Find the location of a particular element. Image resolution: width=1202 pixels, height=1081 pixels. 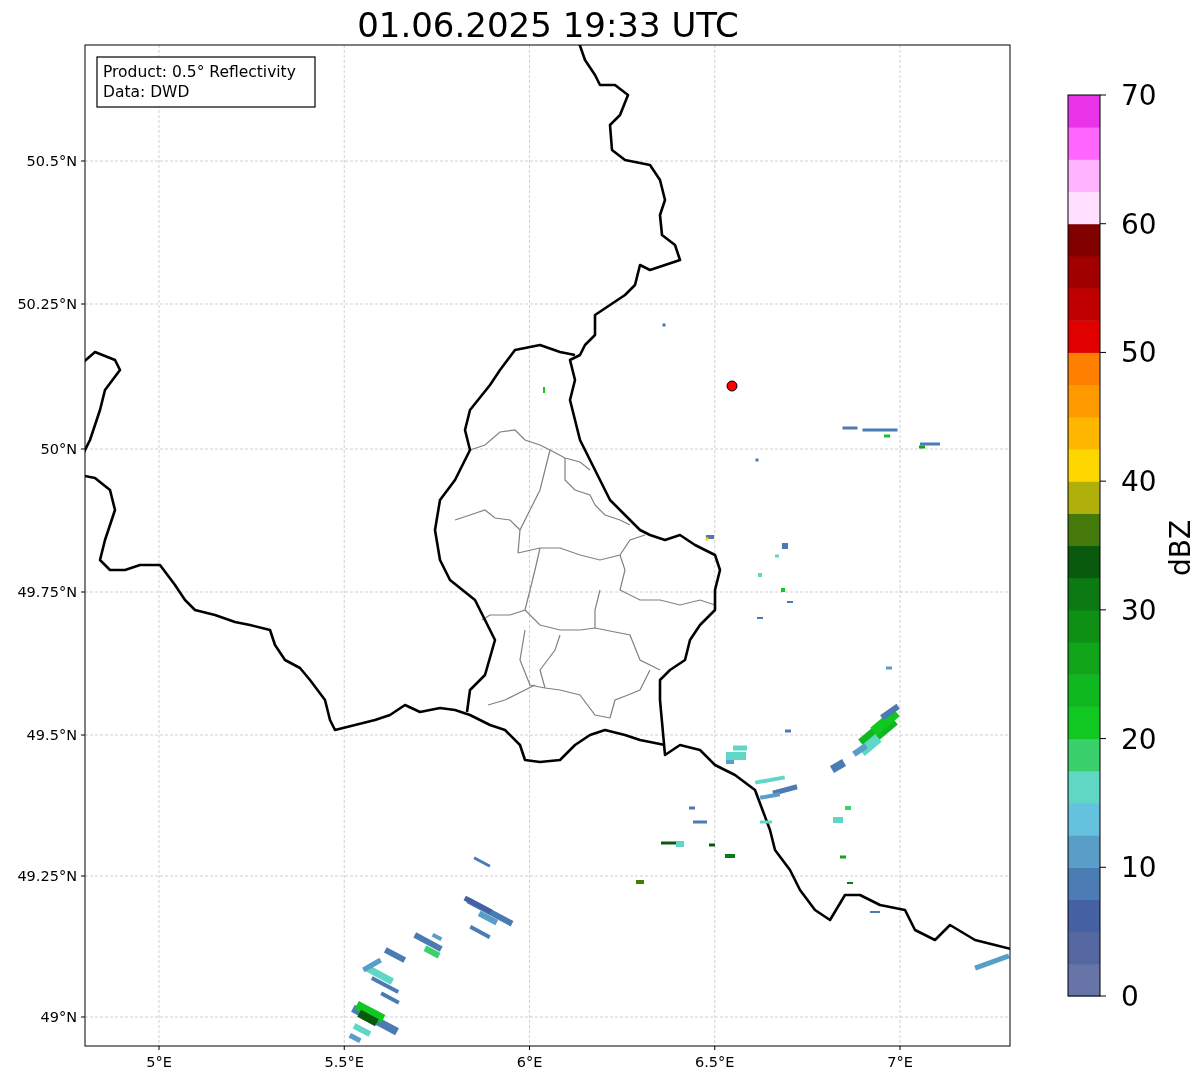

latitude-label: 50.25°N is located at coordinates (47, 304).